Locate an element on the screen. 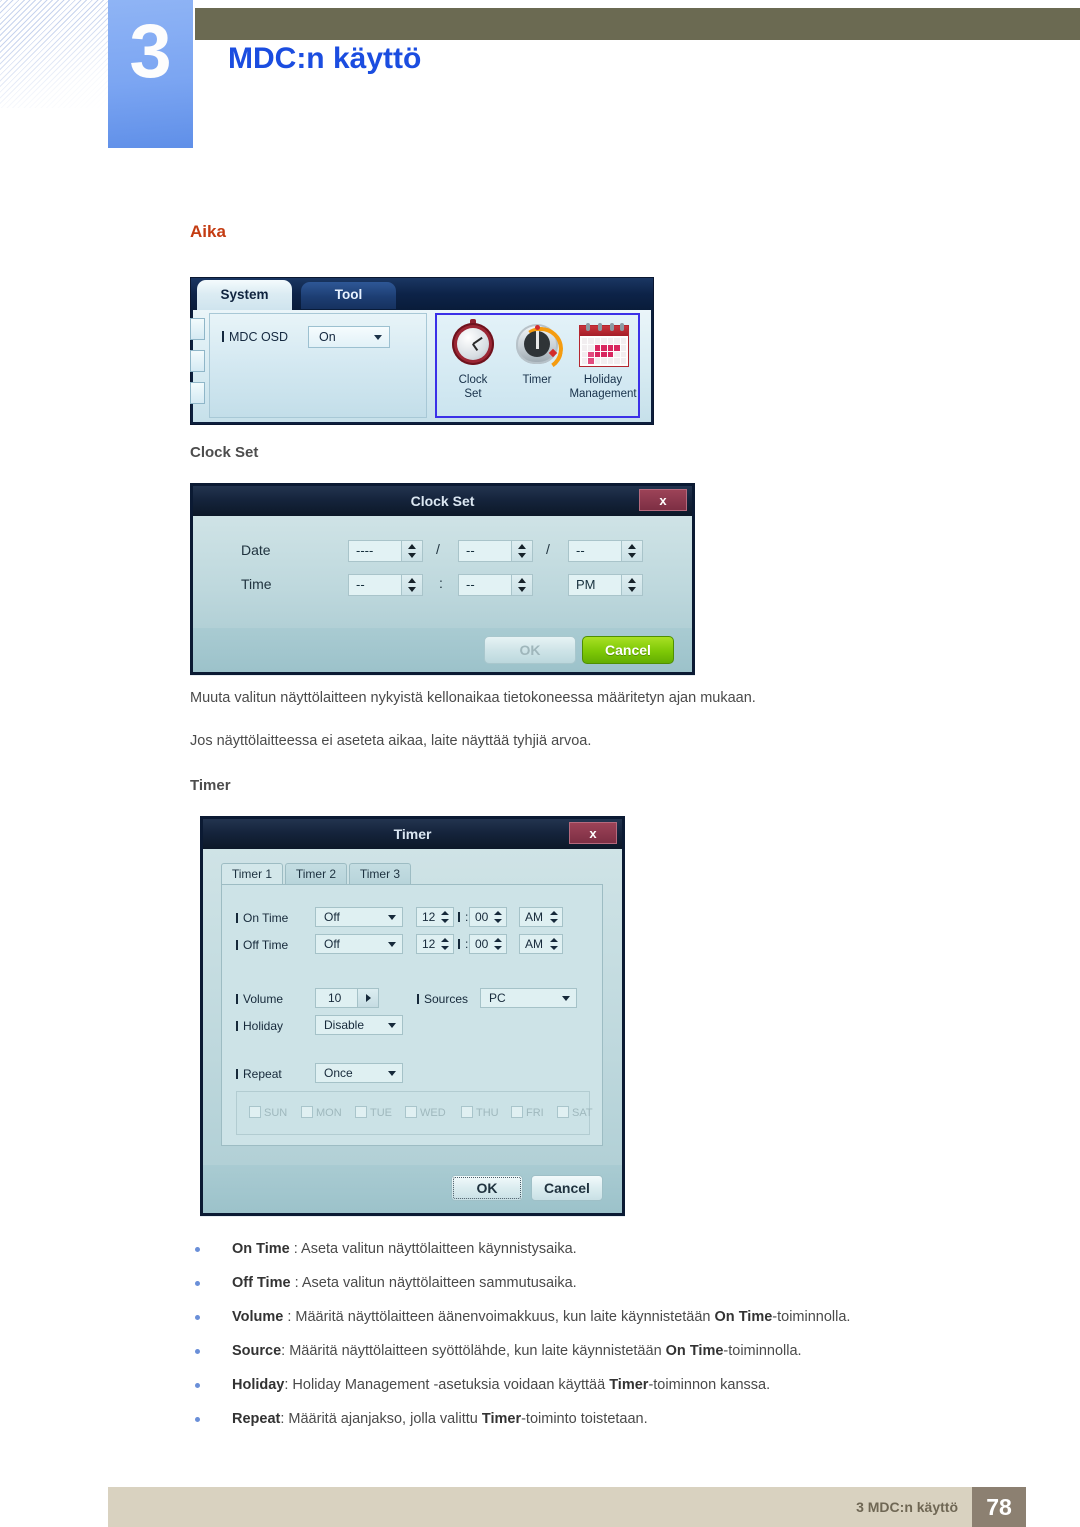 The image size is (1080, 1527). on-time-ampm-spinner: AM is located at coordinates (541, 917).